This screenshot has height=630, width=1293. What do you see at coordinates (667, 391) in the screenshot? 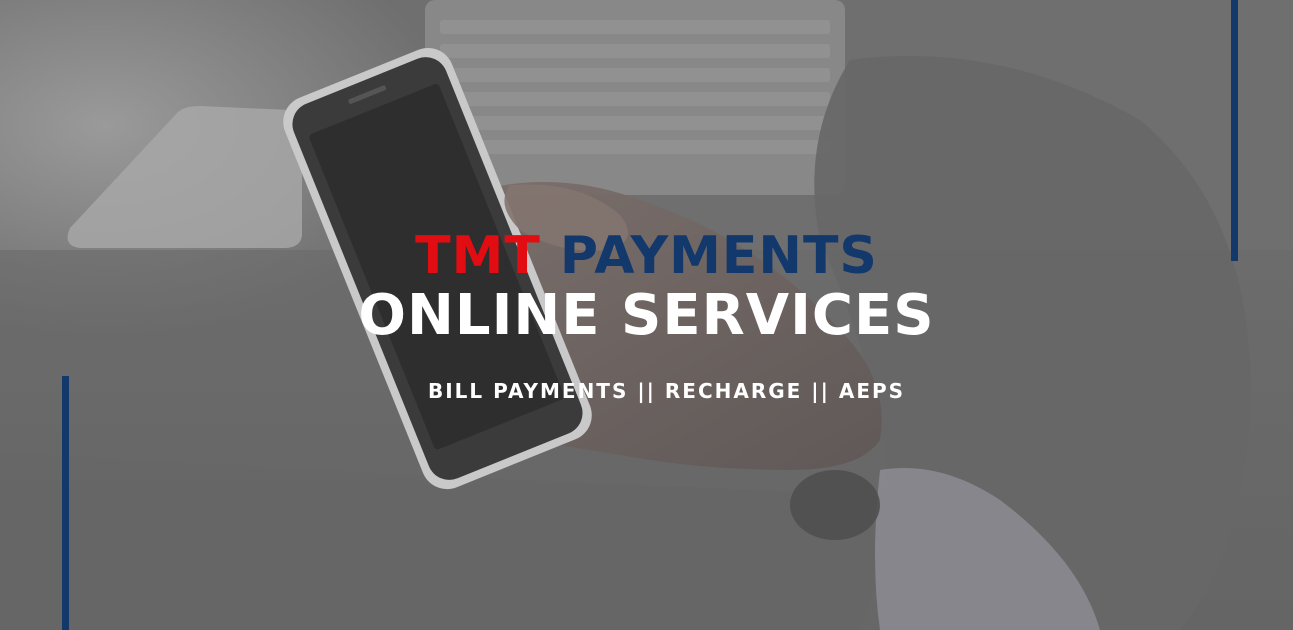
I see `services-tagline: BILL PAYMENTS || RECHARGE || AEPS` at bounding box center [667, 391].